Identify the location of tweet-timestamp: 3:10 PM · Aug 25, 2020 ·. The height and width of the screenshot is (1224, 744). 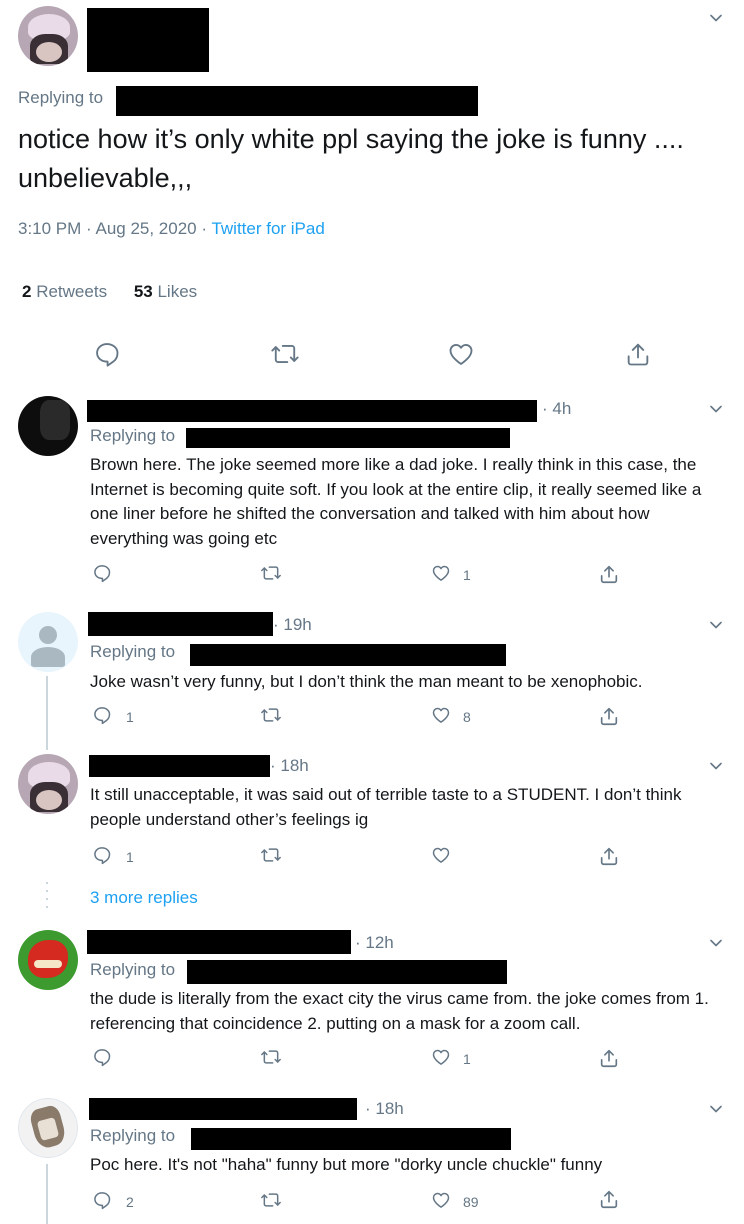
(114, 228).